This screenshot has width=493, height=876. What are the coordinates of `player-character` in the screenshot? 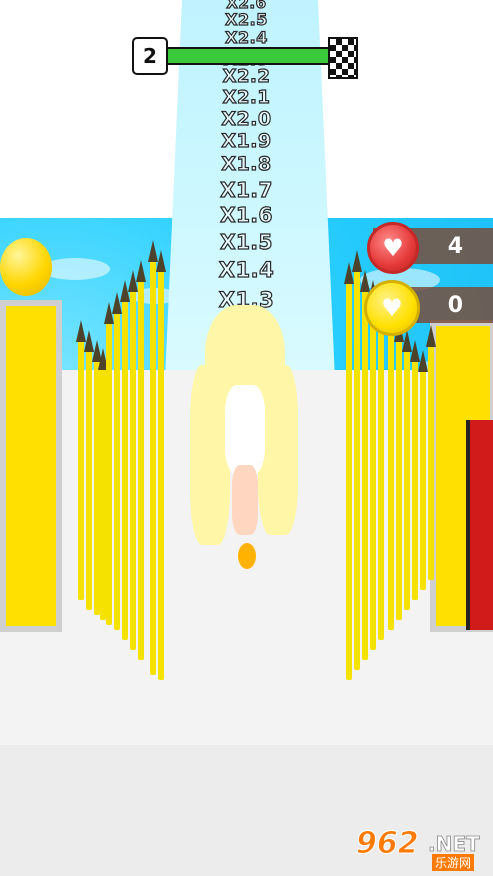 It's located at (245, 440).